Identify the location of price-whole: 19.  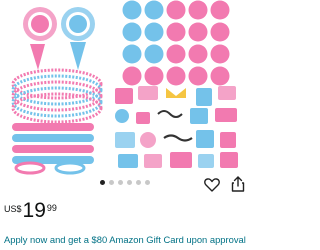
(34, 210).